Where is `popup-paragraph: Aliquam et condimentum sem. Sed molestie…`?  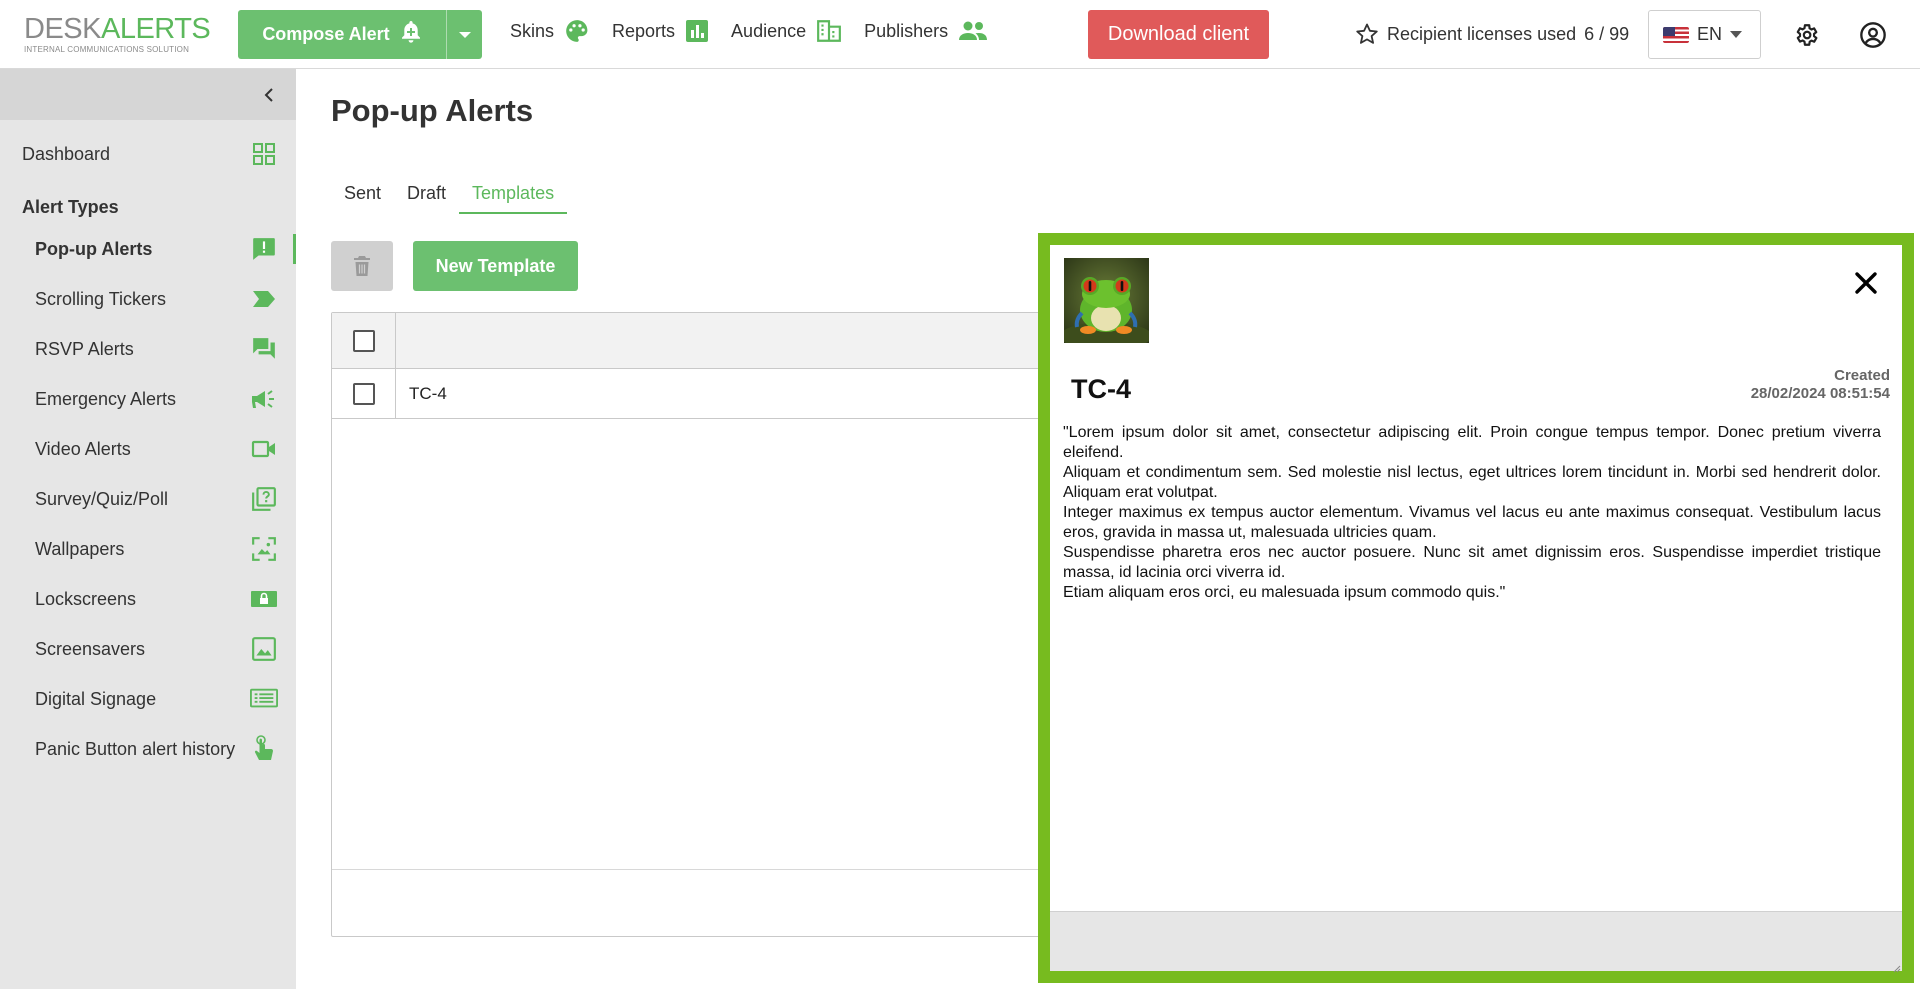
popup-paragraph: Aliquam et condimentum sem. Sed molestie… is located at coordinates (1472, 482).